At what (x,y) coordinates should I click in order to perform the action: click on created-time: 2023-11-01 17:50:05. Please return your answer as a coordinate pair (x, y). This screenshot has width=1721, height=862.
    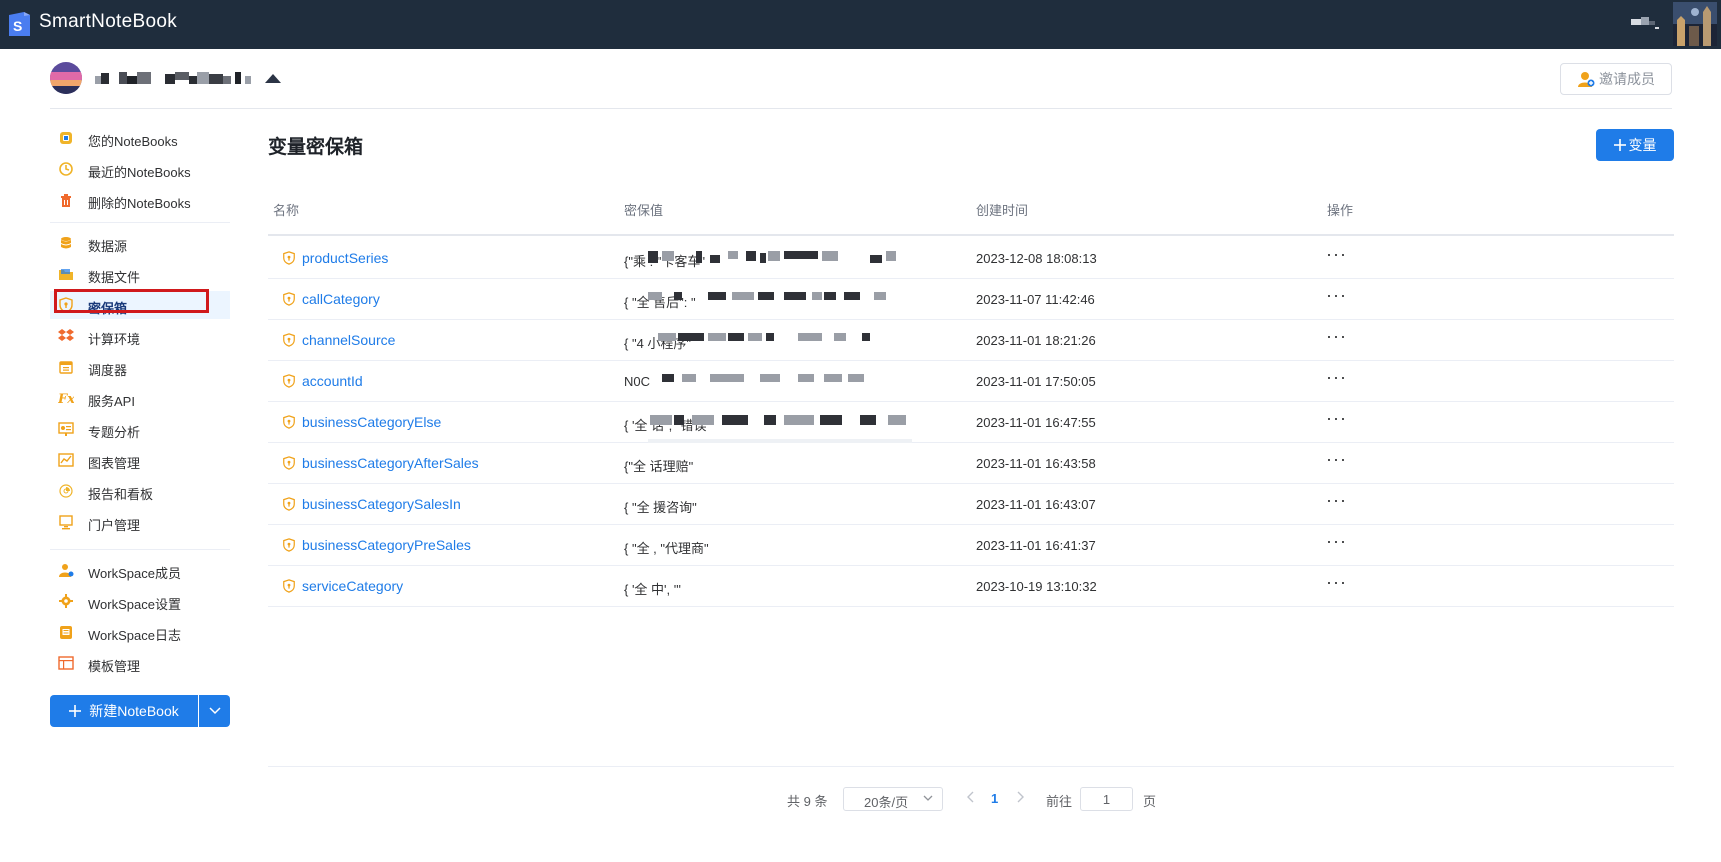
    Looking at the image, I should click on (1036, 381).